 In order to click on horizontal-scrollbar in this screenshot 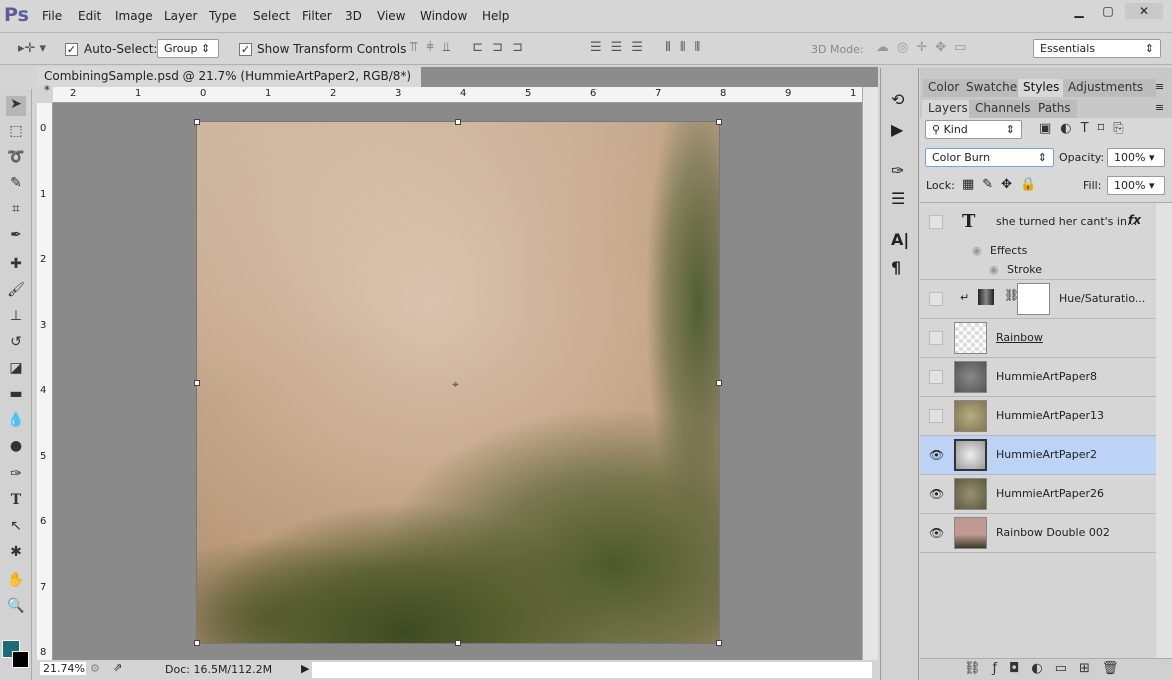, I will do `click(592, 670)`.